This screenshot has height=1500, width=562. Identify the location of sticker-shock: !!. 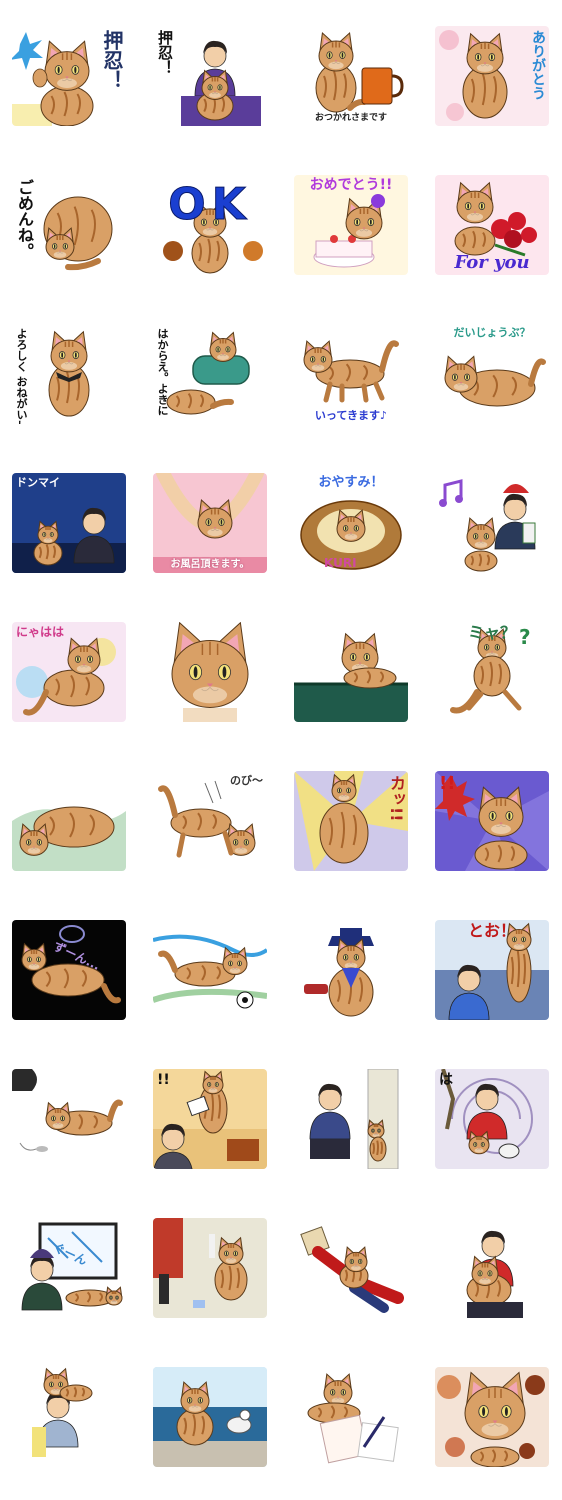
(492, 821).